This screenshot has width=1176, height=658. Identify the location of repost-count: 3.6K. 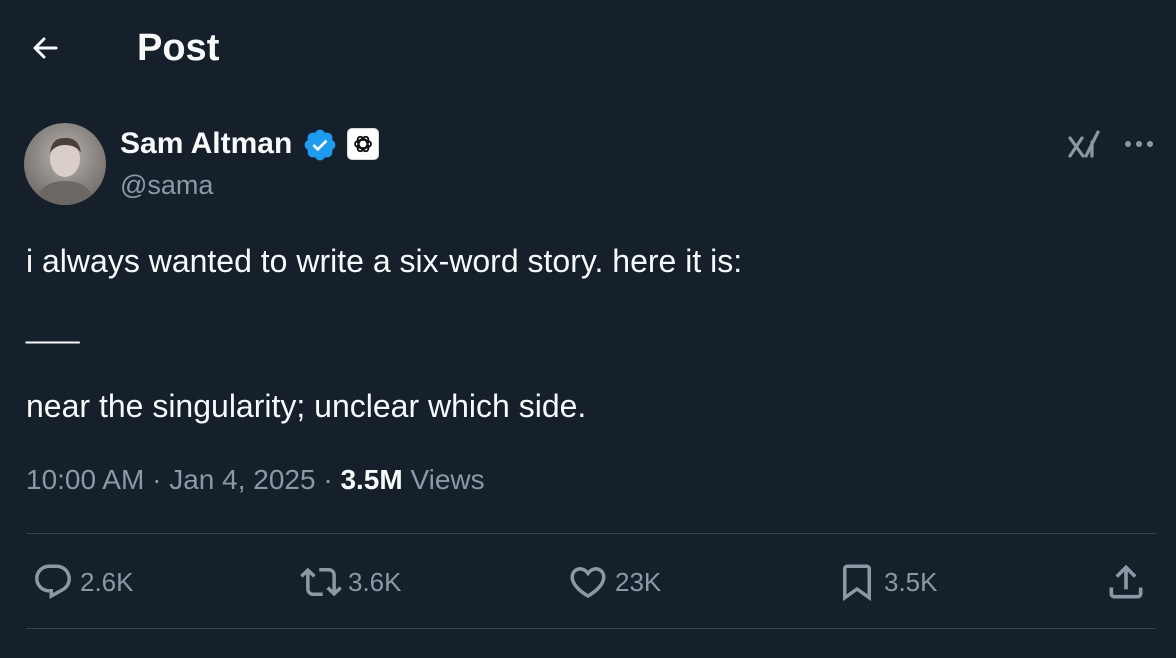
(375, 582).